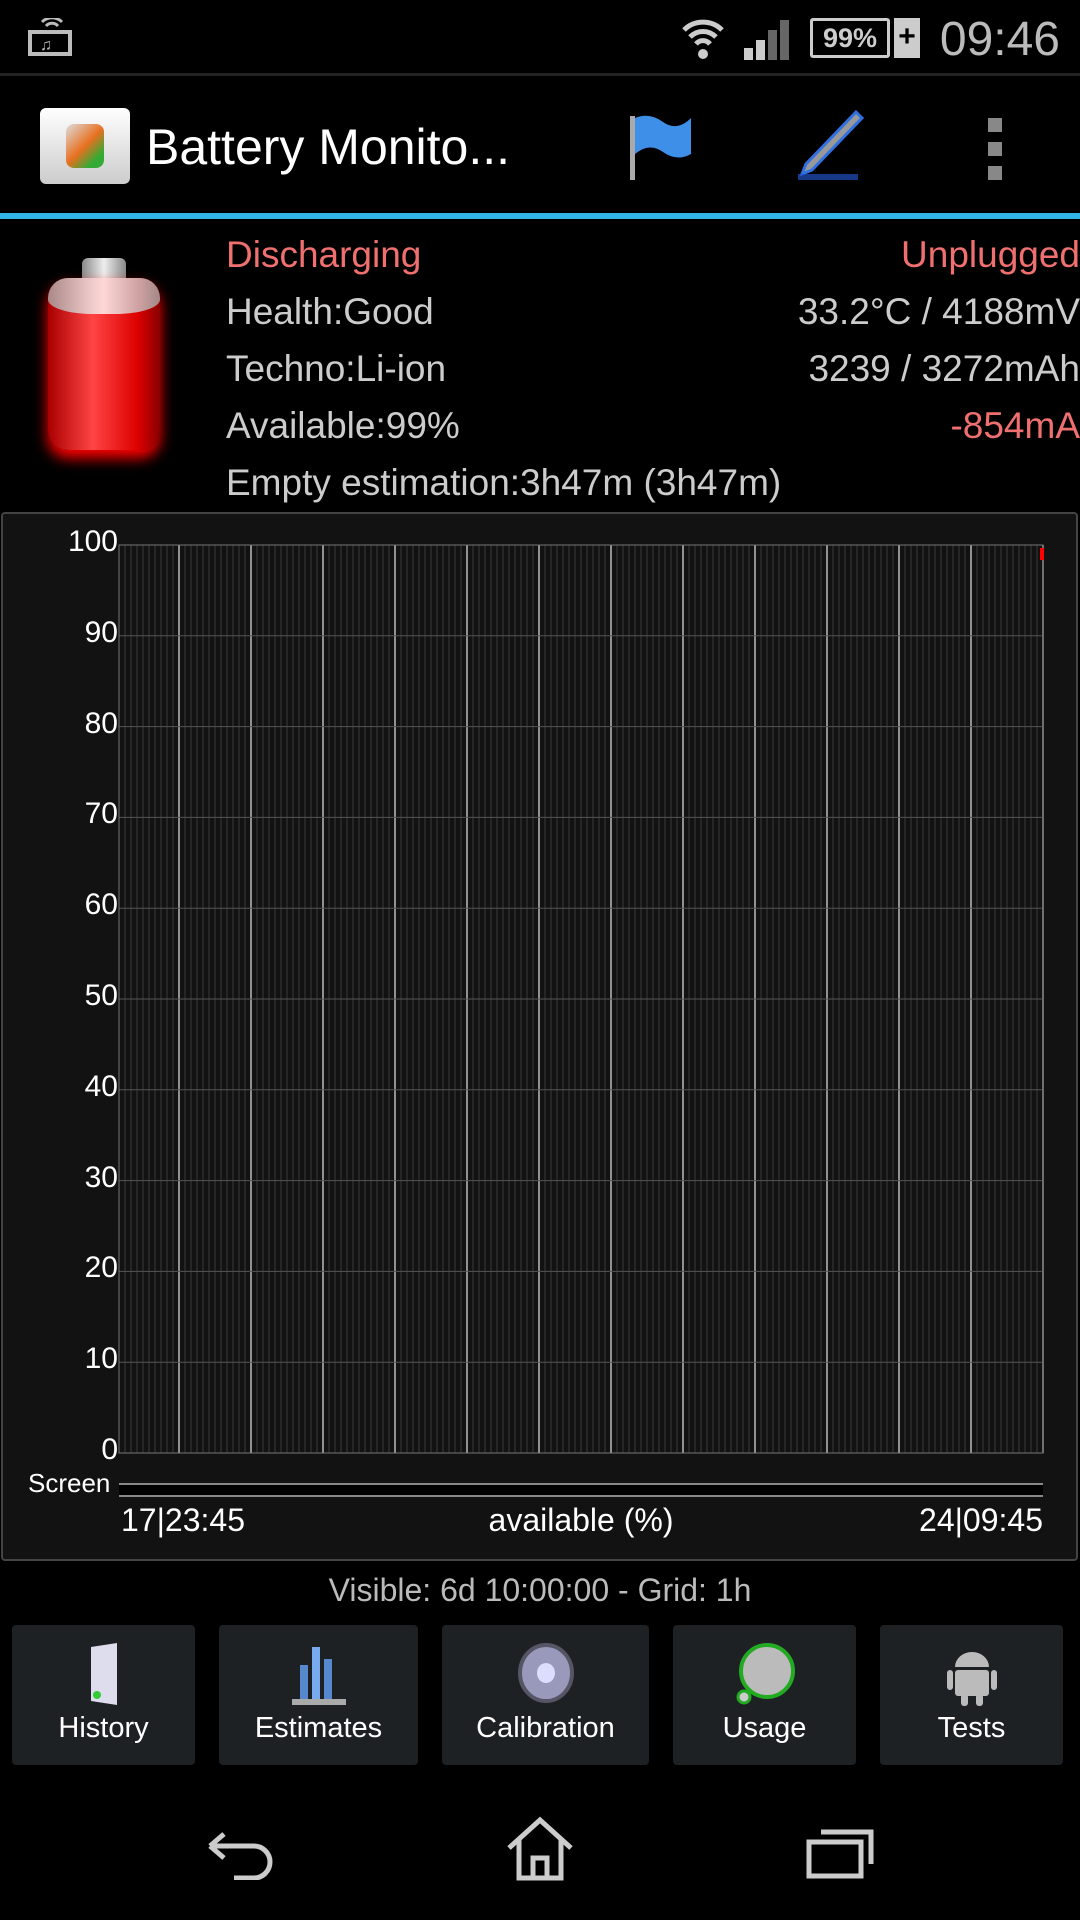 The height and width of the screenshot is (1920, 1080). What do you see at coordinates (545, 1673) in the screenshot?
I see `calibration-disc-icon` at bounding box center [545, 1673].